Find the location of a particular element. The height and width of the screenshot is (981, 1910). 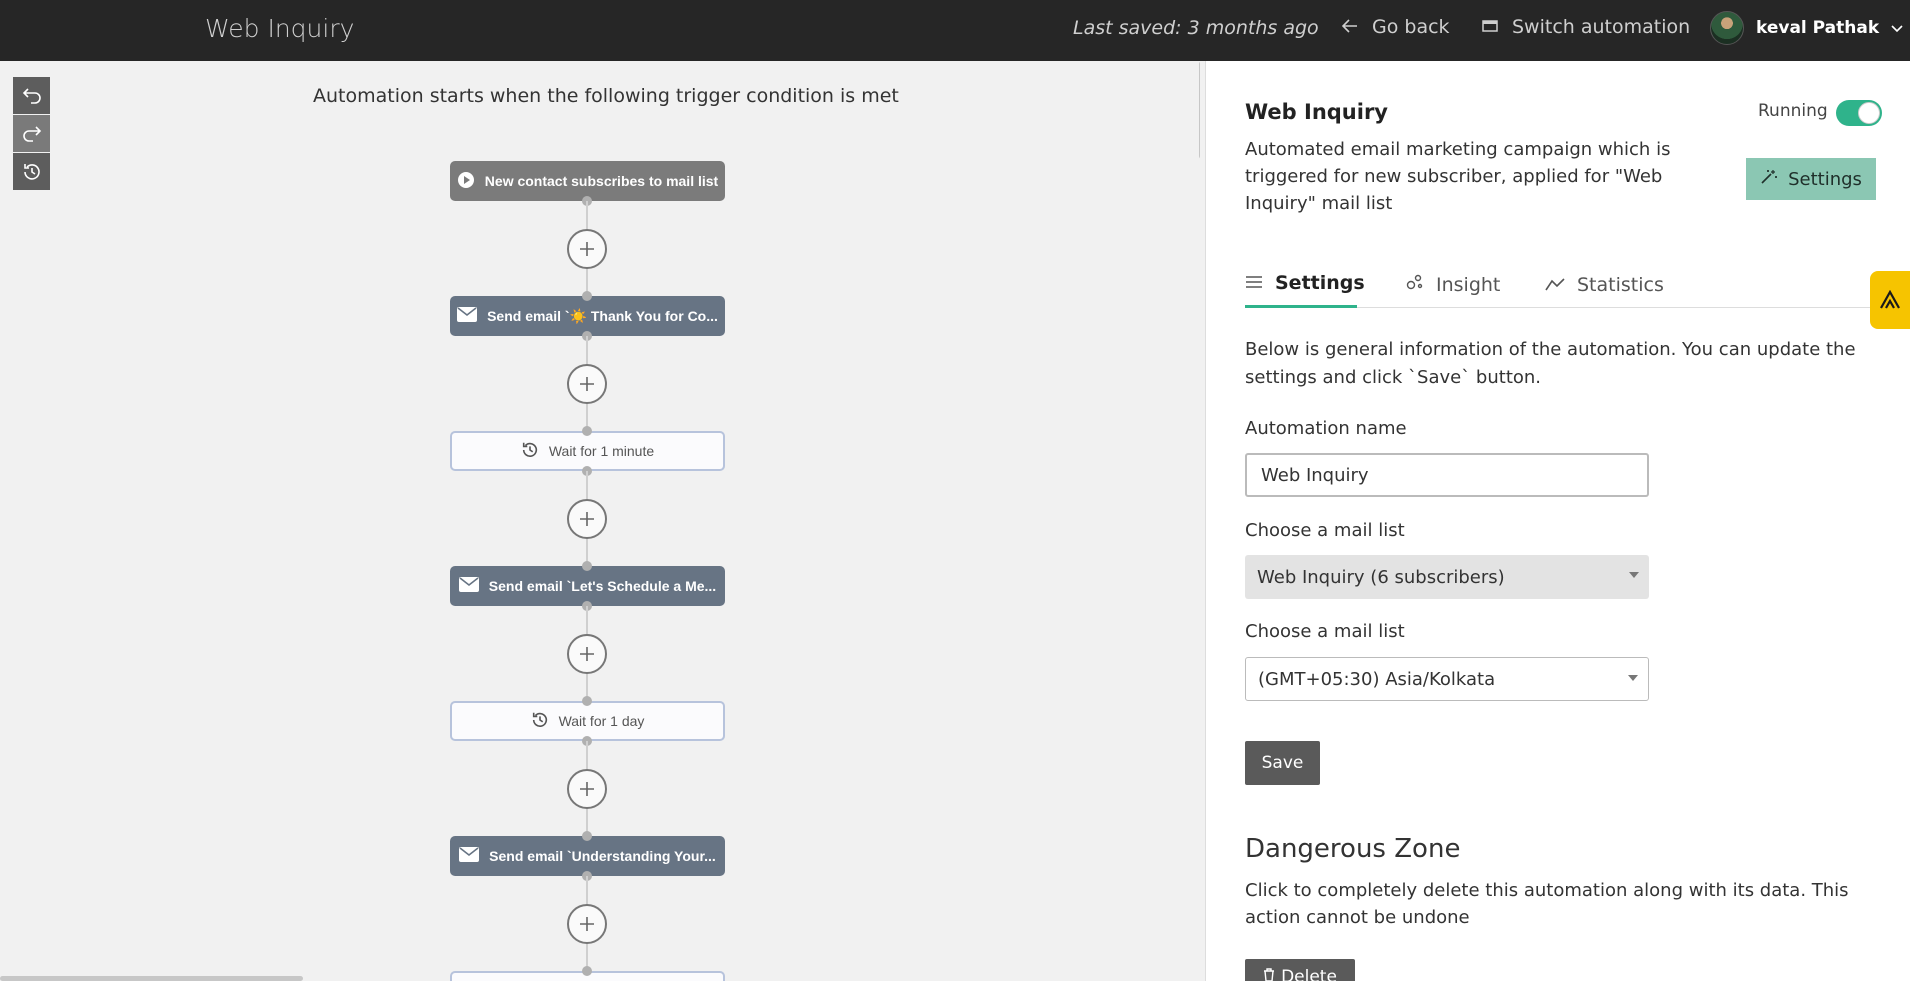

switch-automation-link: Switch automation is located at coordinates (1586, 27).